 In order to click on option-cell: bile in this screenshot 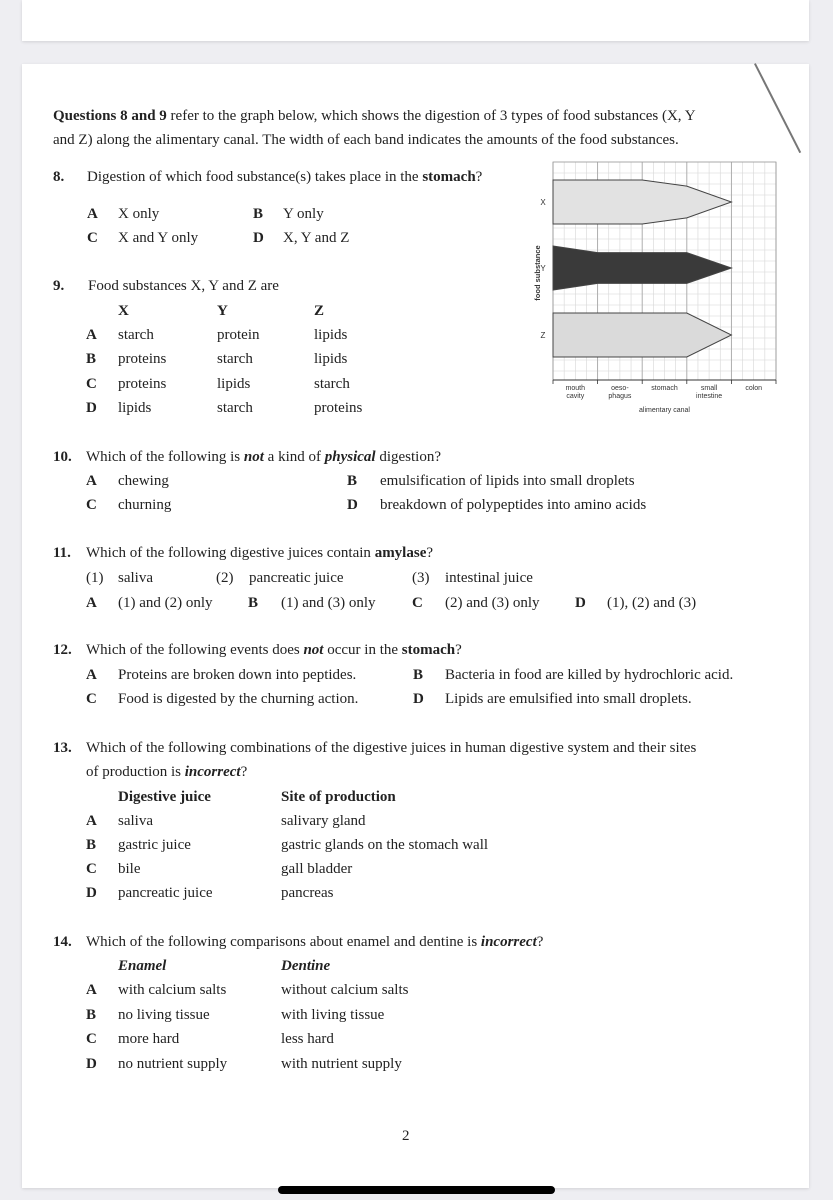, I will do `click(129, 869)`.